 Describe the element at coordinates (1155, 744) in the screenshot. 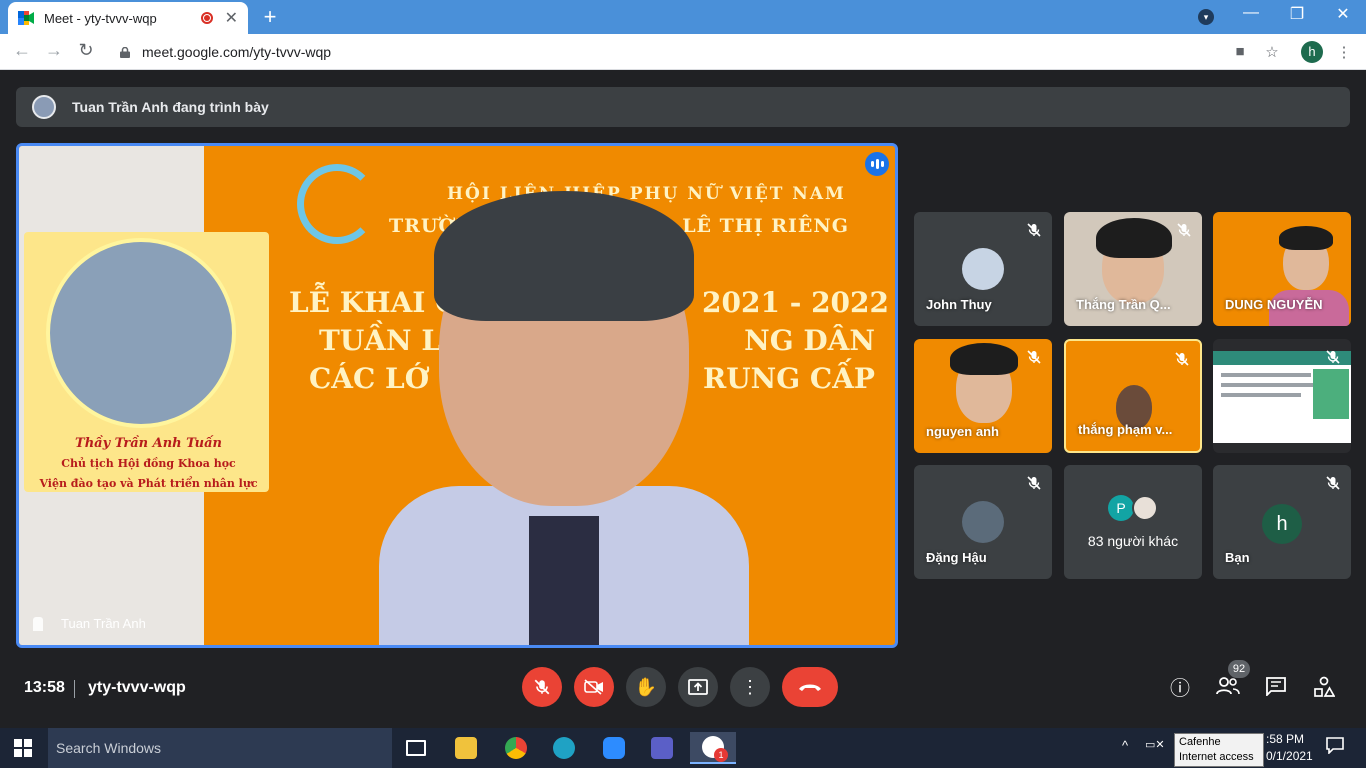

I see `network-icon: ▭✕` at that location.